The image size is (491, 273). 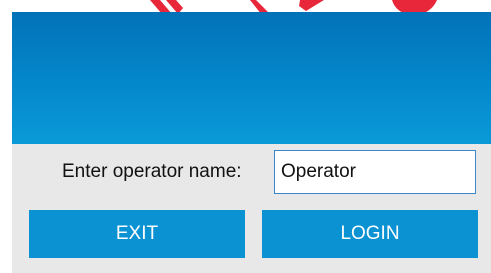 What do you see at coordinates (152, 171) in the screenshot?
I see `operator-name-label: Enter operator name:` at bounding box center [152, 171].